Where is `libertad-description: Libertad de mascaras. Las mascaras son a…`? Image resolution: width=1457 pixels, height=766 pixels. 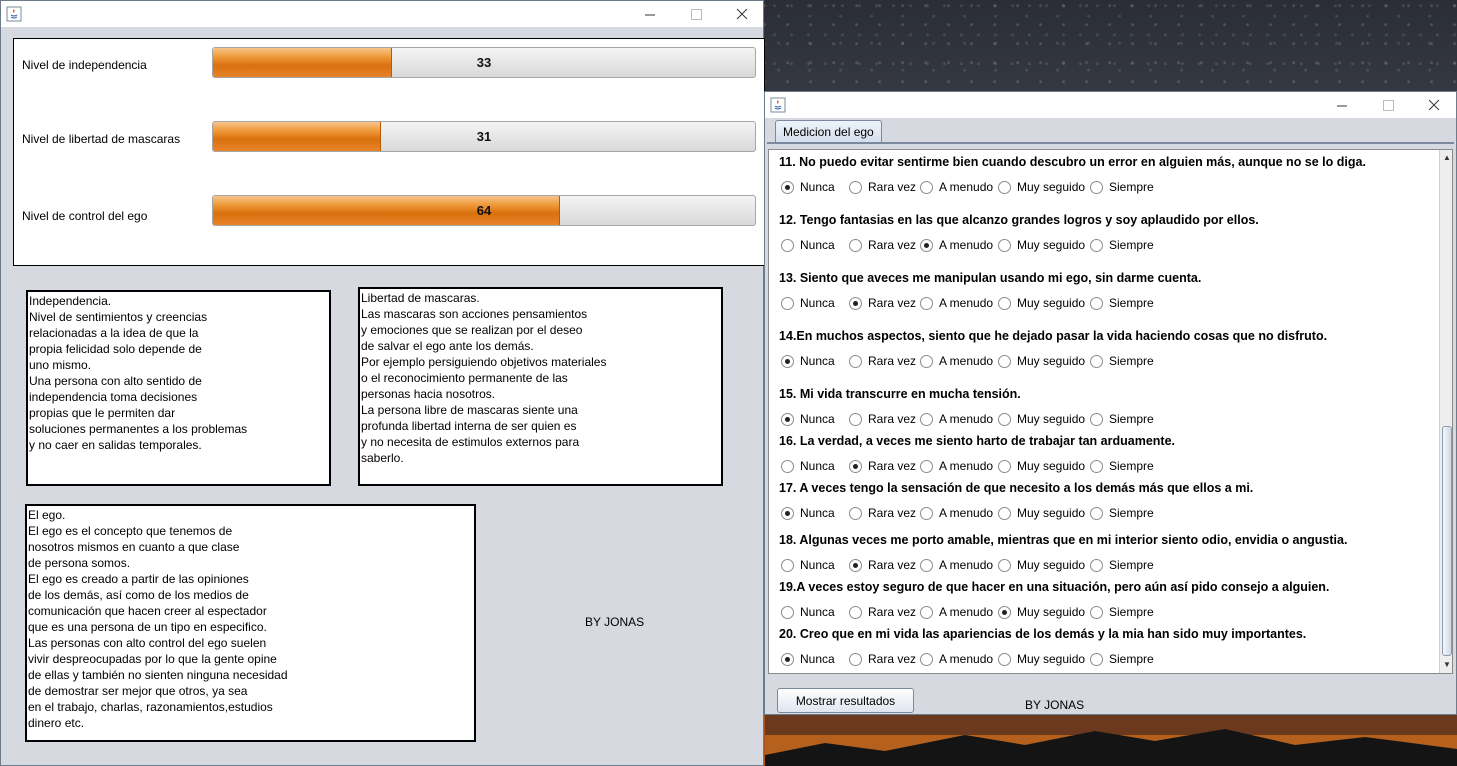
libertad-description: Libertad de mascaras. Las mascaras son a… is located at coordinates (540, 386).